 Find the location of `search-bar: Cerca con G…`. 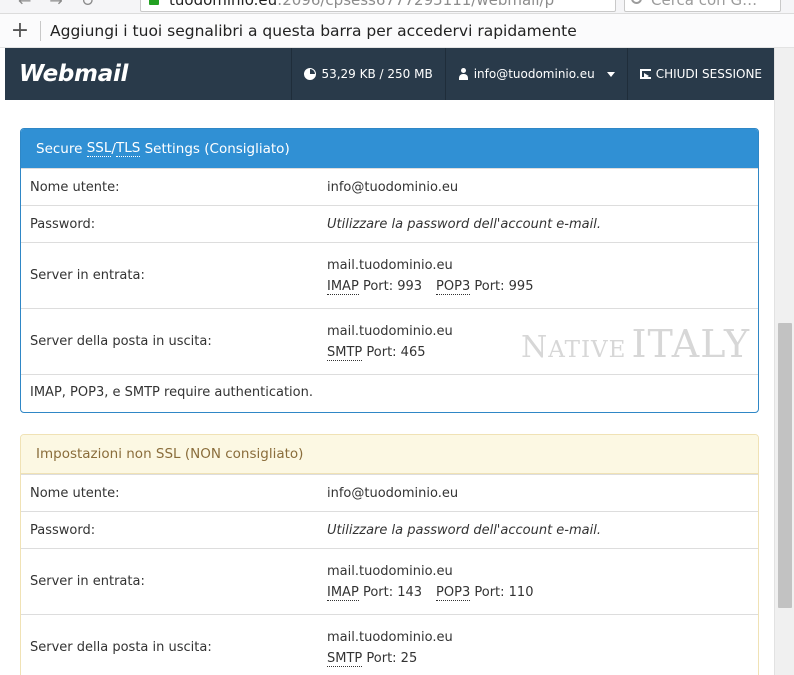

search-bar: Cerca con G… is located at coordinates (702, 6).